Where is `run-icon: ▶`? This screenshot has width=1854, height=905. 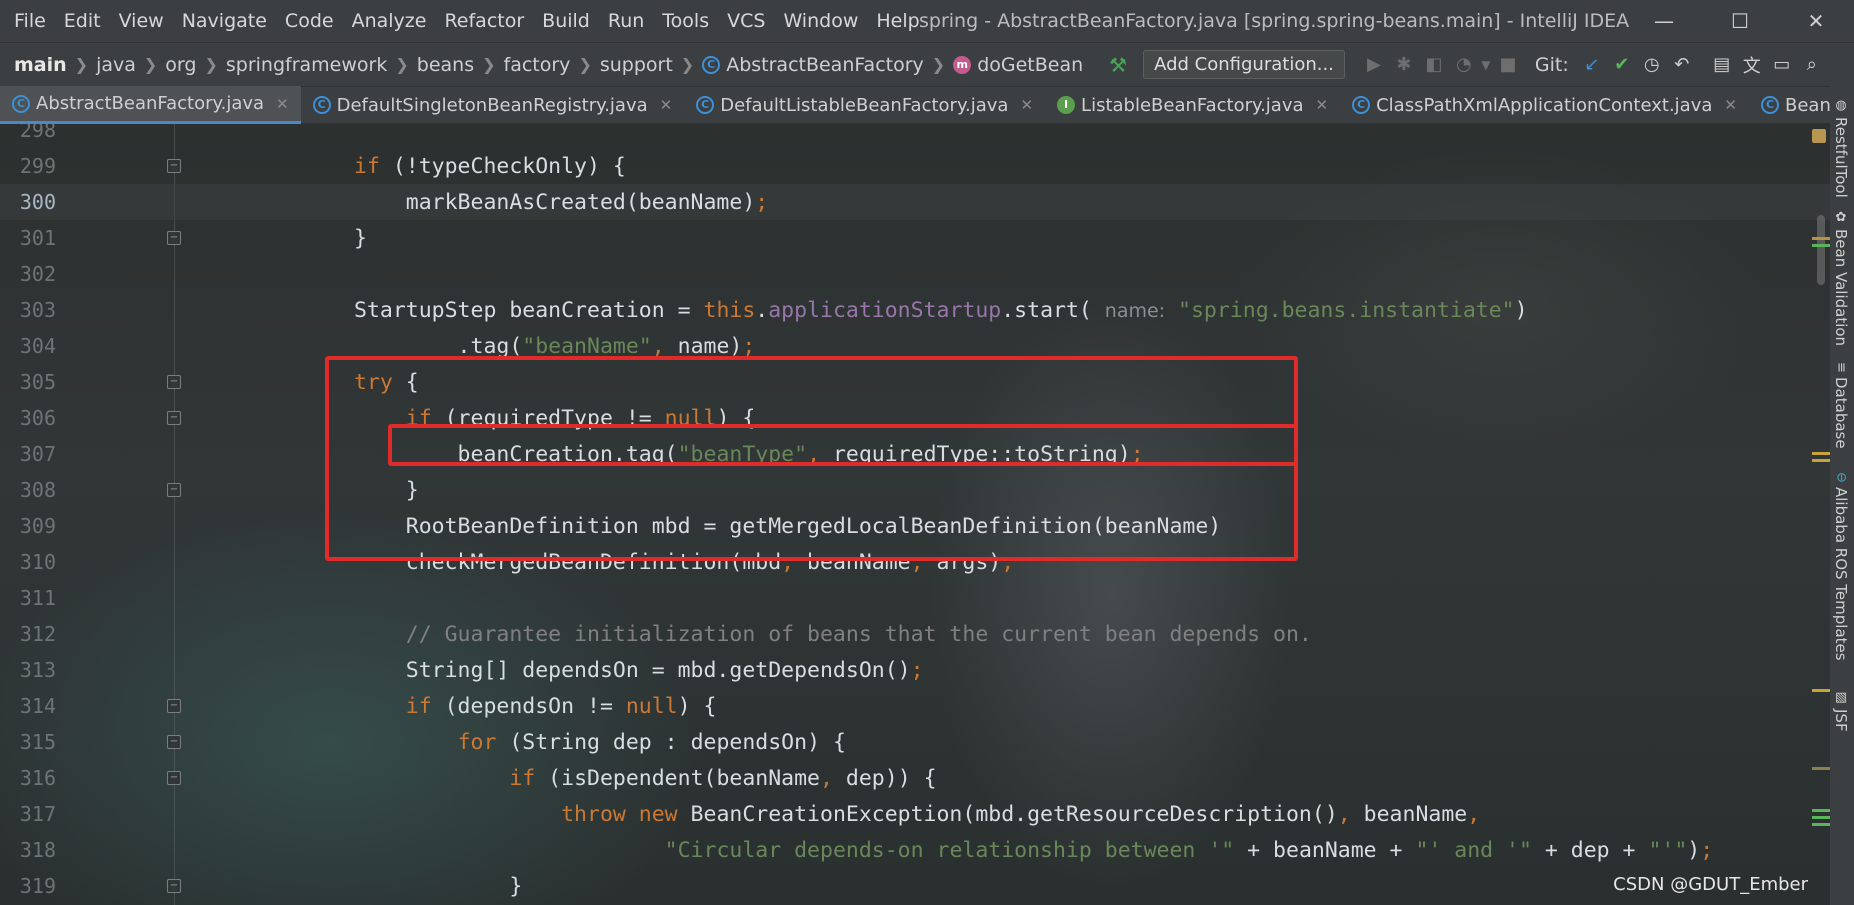 run-icon: ▶ is located at coordinates (1374, 65).